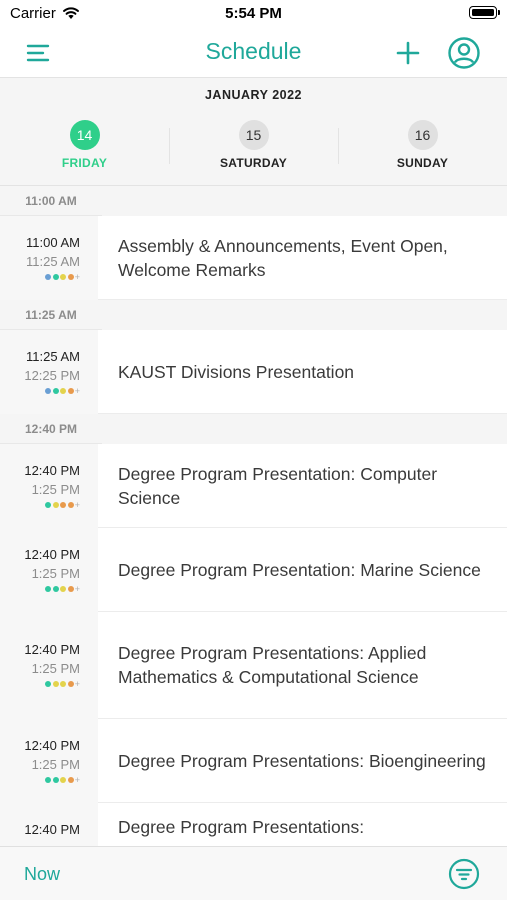 The height and width of the screenshot is (900, 507). Describe the element at coordinates (51, 429) in the screenshot. I see `section-time: 12:40 PM` at that location.